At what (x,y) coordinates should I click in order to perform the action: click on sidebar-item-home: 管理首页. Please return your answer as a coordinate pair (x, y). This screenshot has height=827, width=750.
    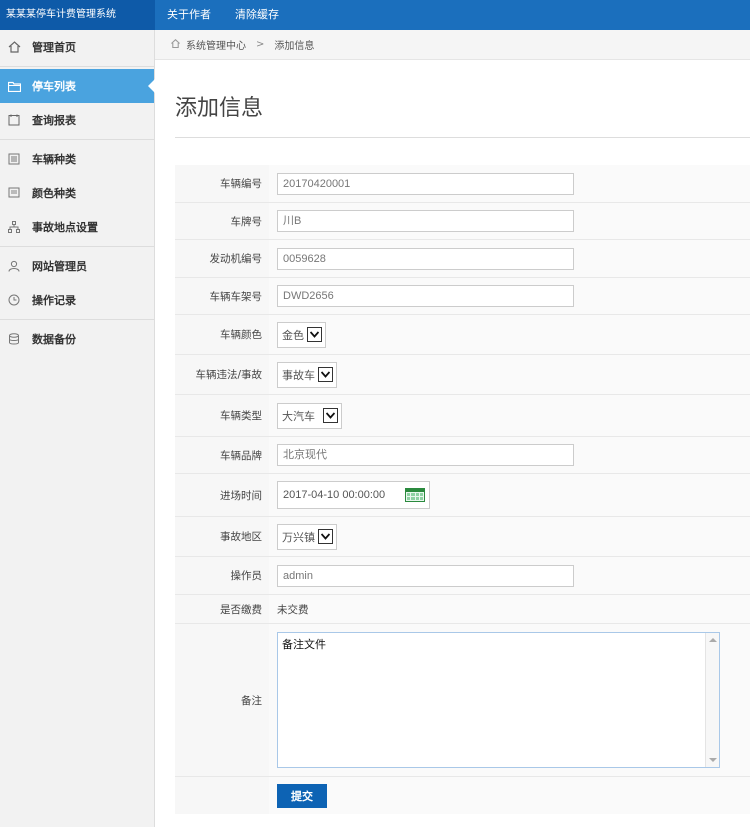
    Looking at the image, I should click on (77, 47).